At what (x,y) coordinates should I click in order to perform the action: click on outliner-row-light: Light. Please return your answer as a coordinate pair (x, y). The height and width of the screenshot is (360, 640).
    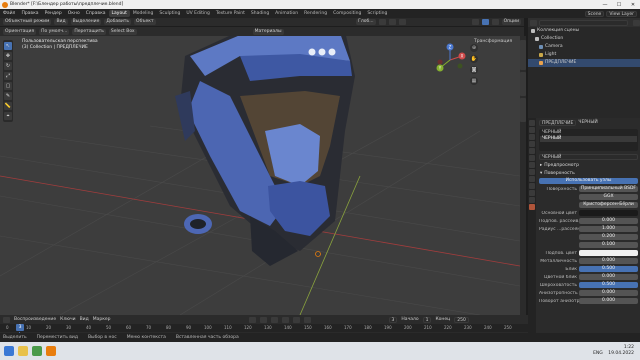
    Looking at the image, I should click on (584, 55).